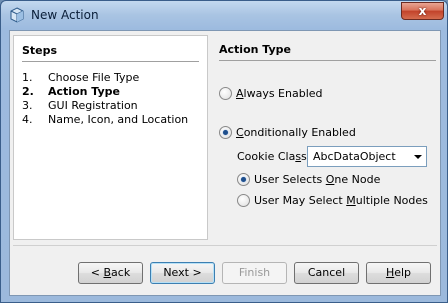 The width and height of the screenshot is (448, 303). I want to click on label-part: User Selects, so click(290, 179).